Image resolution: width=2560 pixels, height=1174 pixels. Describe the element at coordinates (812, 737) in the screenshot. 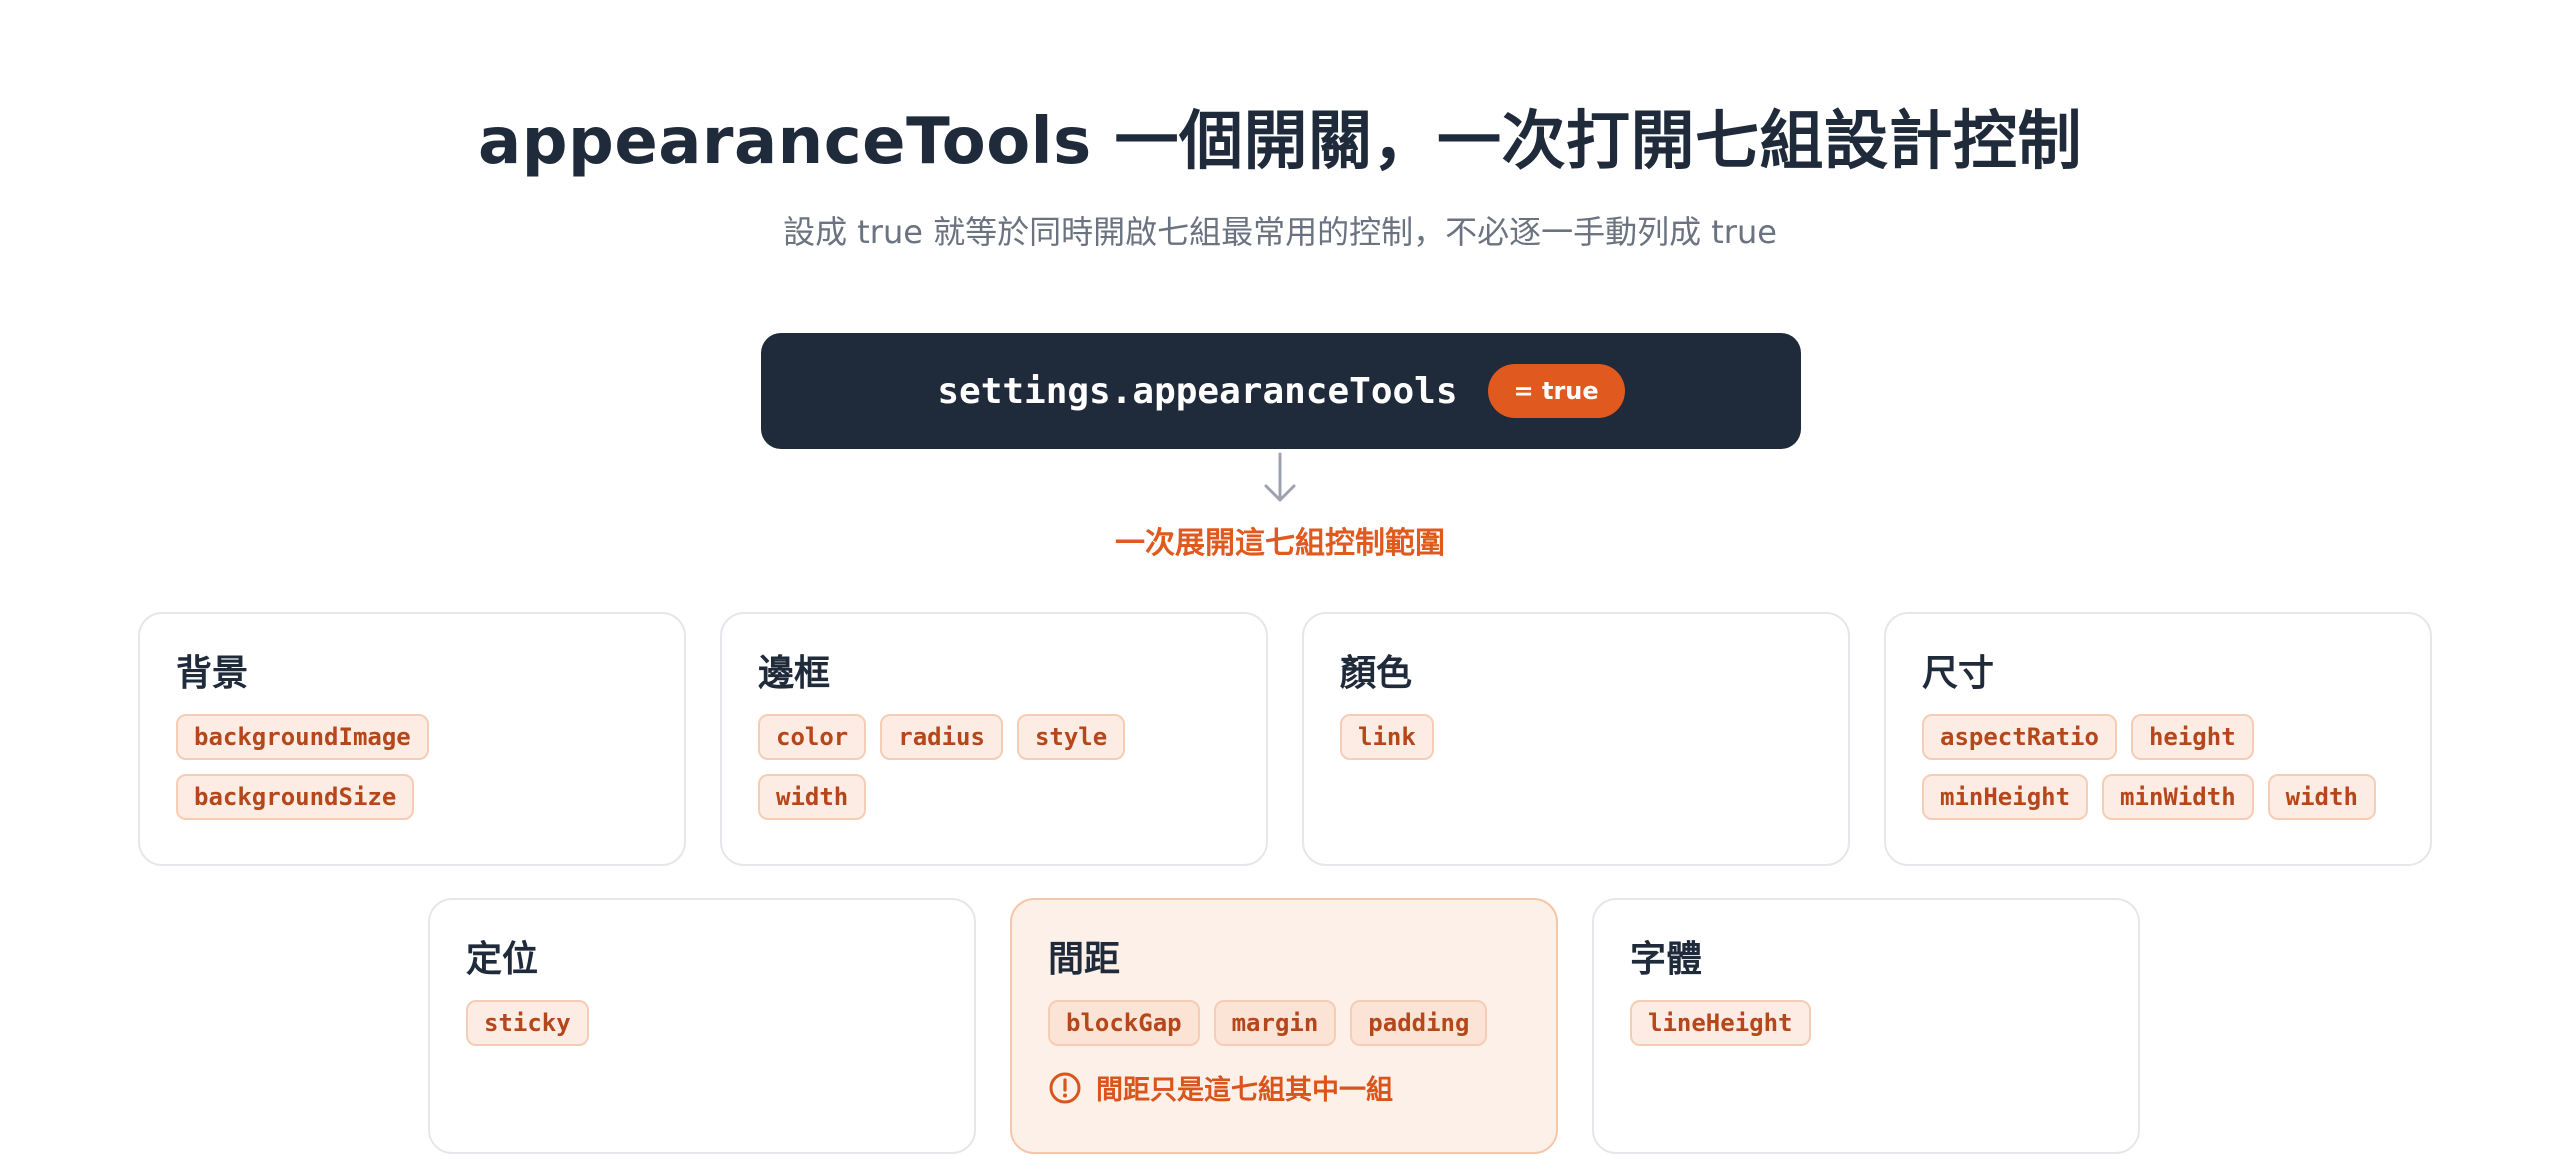

I see `tag: color` at that location.